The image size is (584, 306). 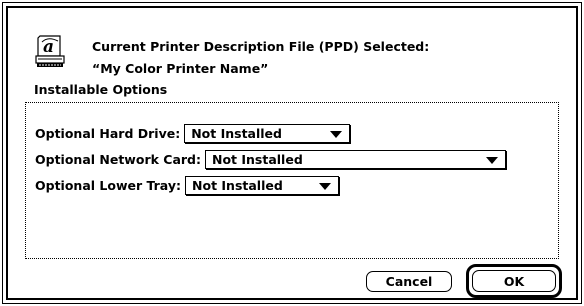 What do you see at coordinates (108, 133) in the screenshot?
I see `option-label-hard-drive: Optional Hard Drive:` at bounding box center [108, 133].